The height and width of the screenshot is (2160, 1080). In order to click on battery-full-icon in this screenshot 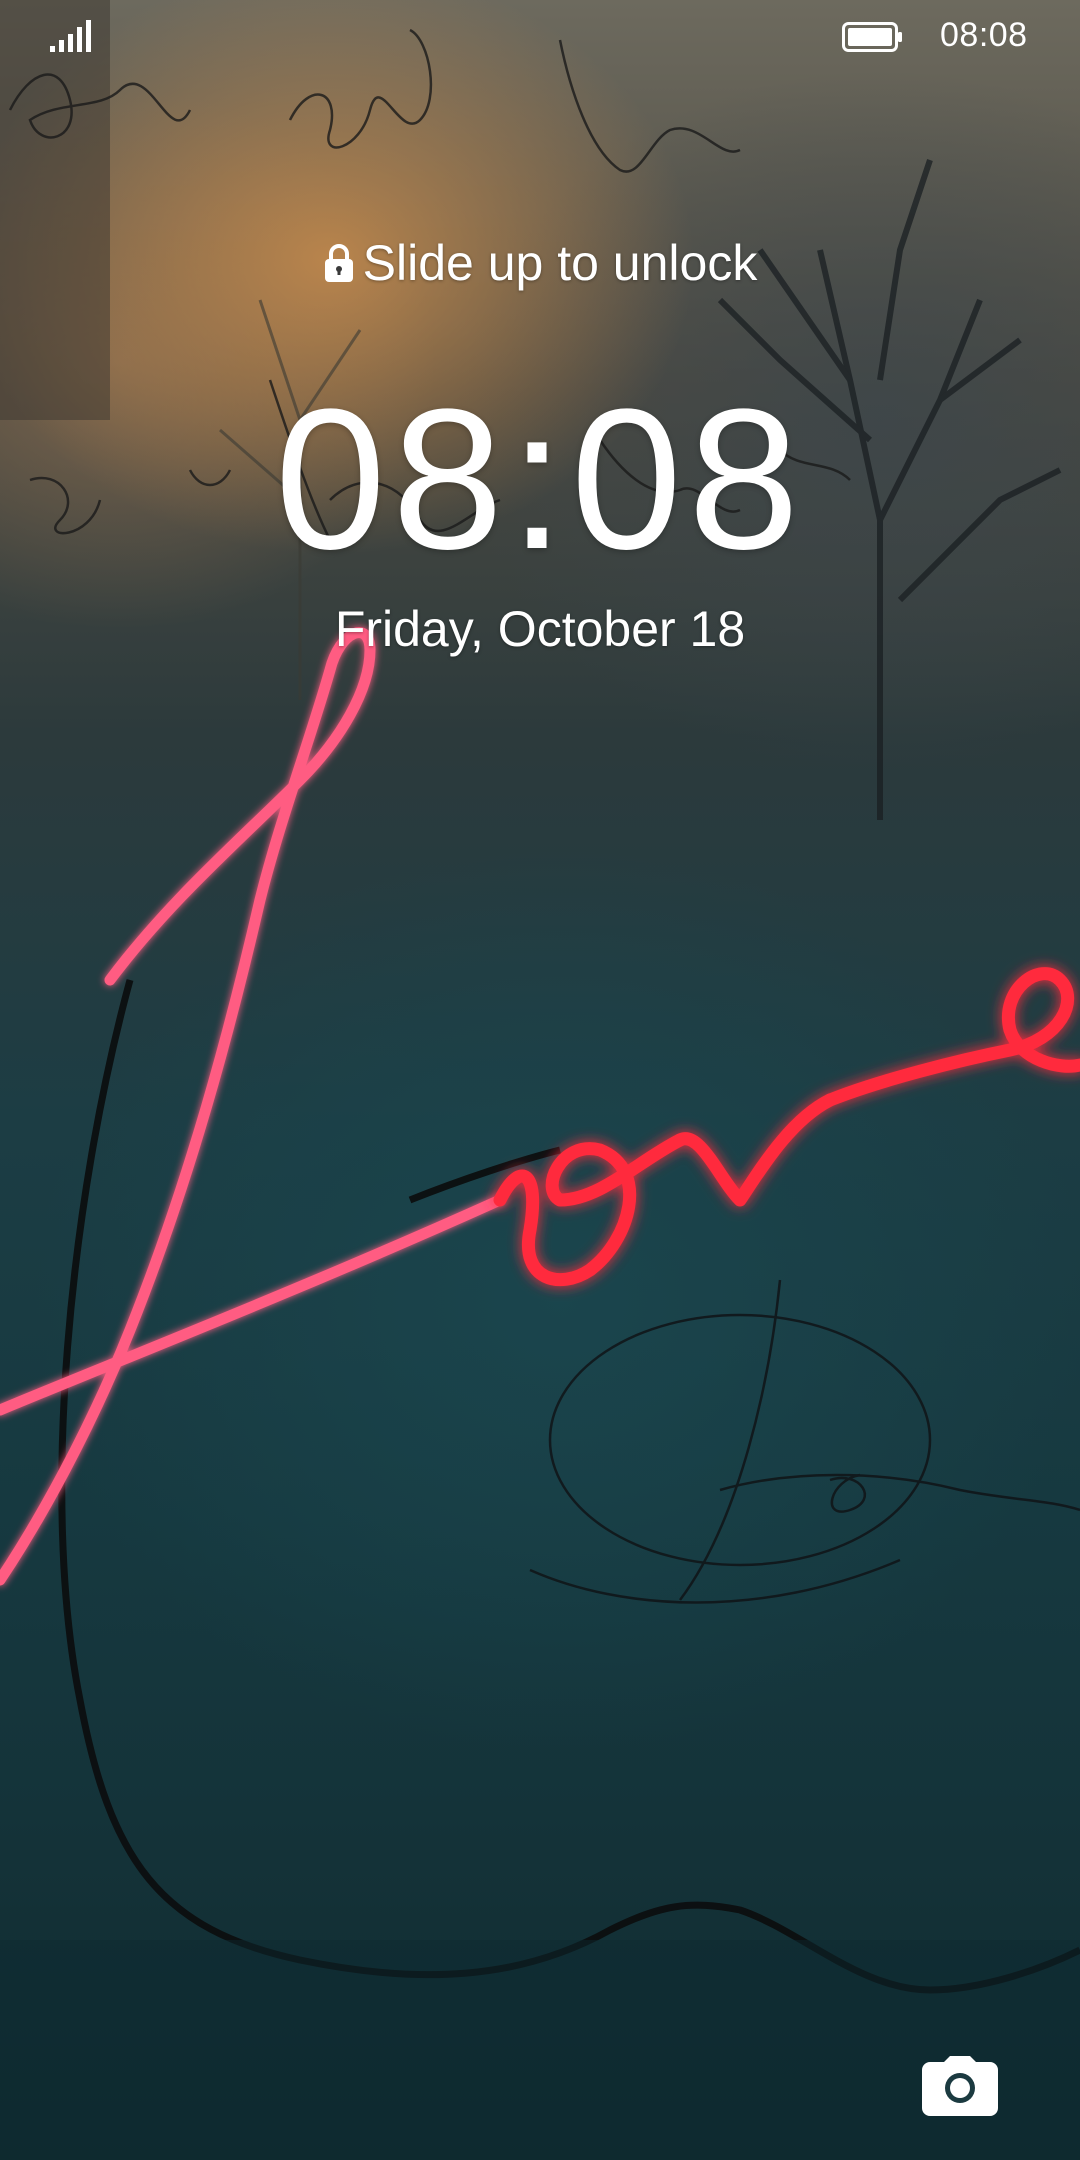, I will do `click(872, 37)`.